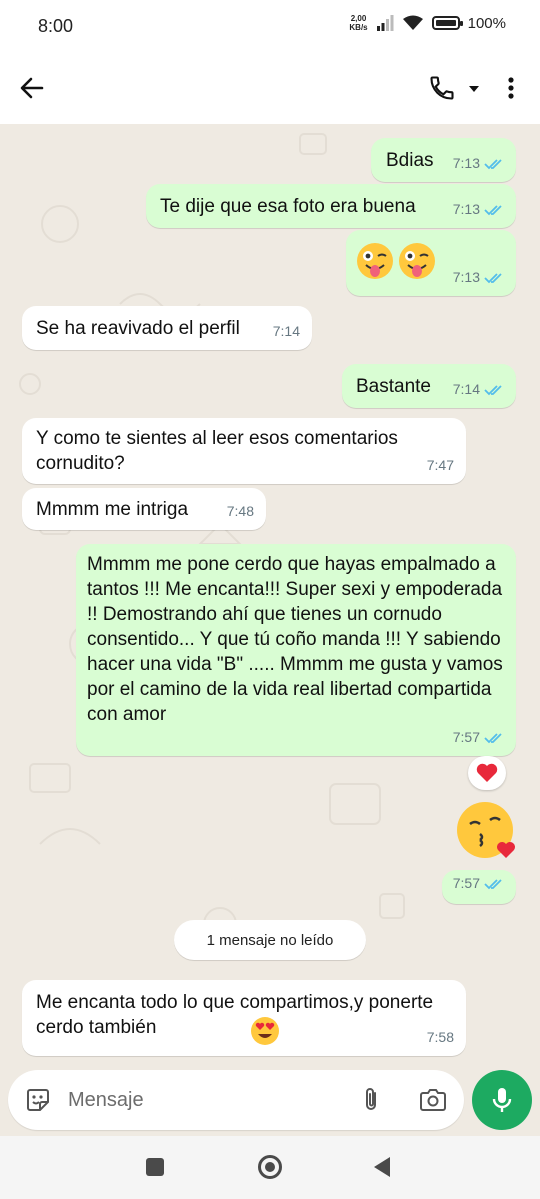  I want to click on message-outgoing-meta: 7:57, so click(479, 887).